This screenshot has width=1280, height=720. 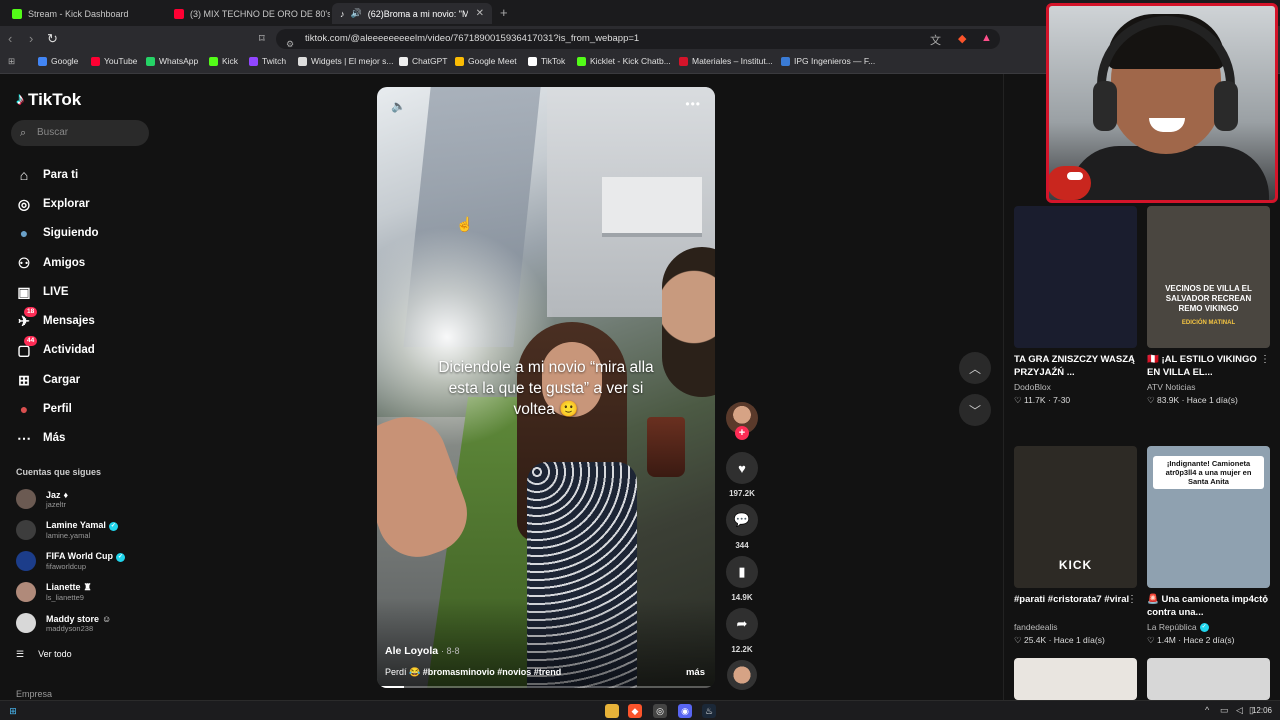 I want to click on card-likes: 11.7K, so click(x=1034, y=400).